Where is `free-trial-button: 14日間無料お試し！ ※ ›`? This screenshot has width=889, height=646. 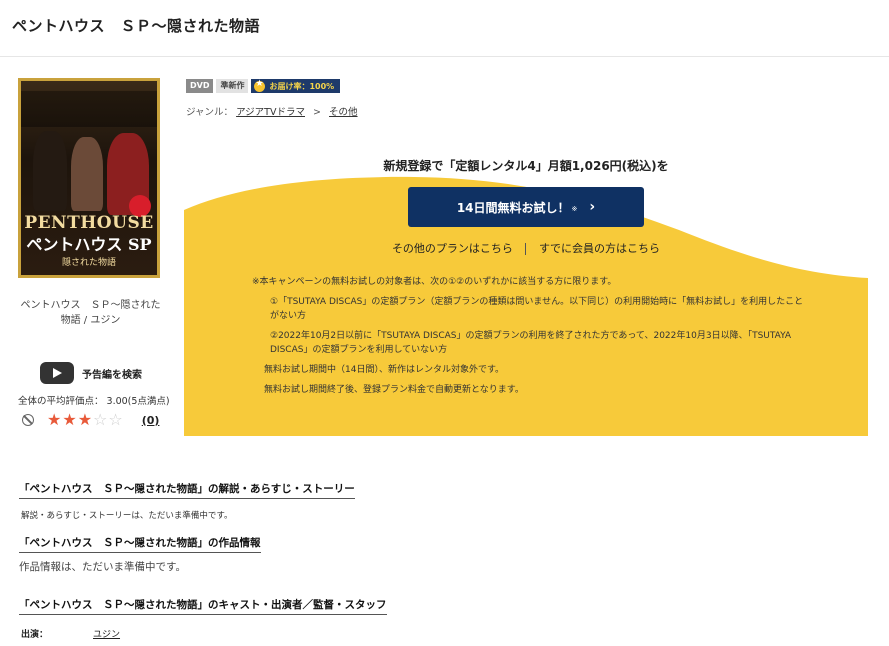 free-trial-button: 14日間無料お試し！ ※ › is located at coordinates (526, 207).